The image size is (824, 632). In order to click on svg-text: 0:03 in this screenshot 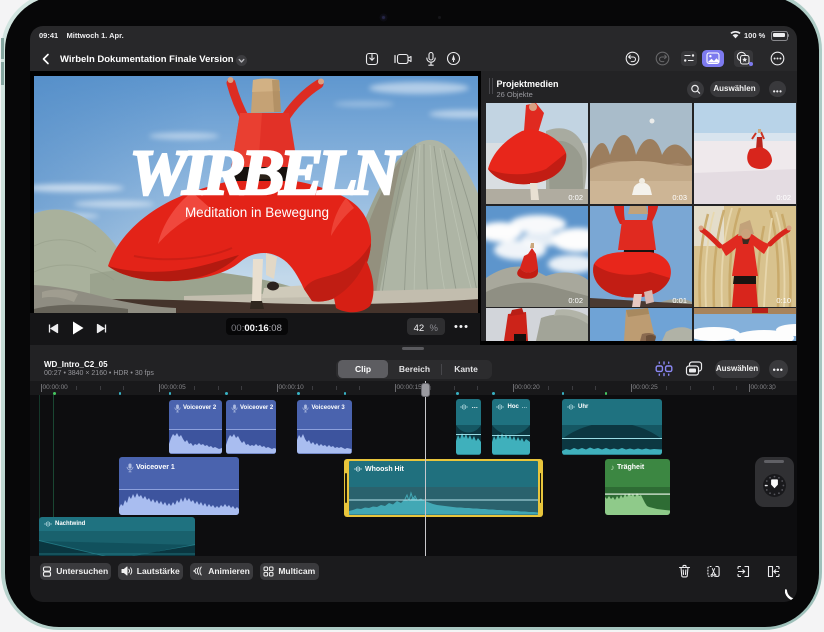, I will do `click(679, 197)`.